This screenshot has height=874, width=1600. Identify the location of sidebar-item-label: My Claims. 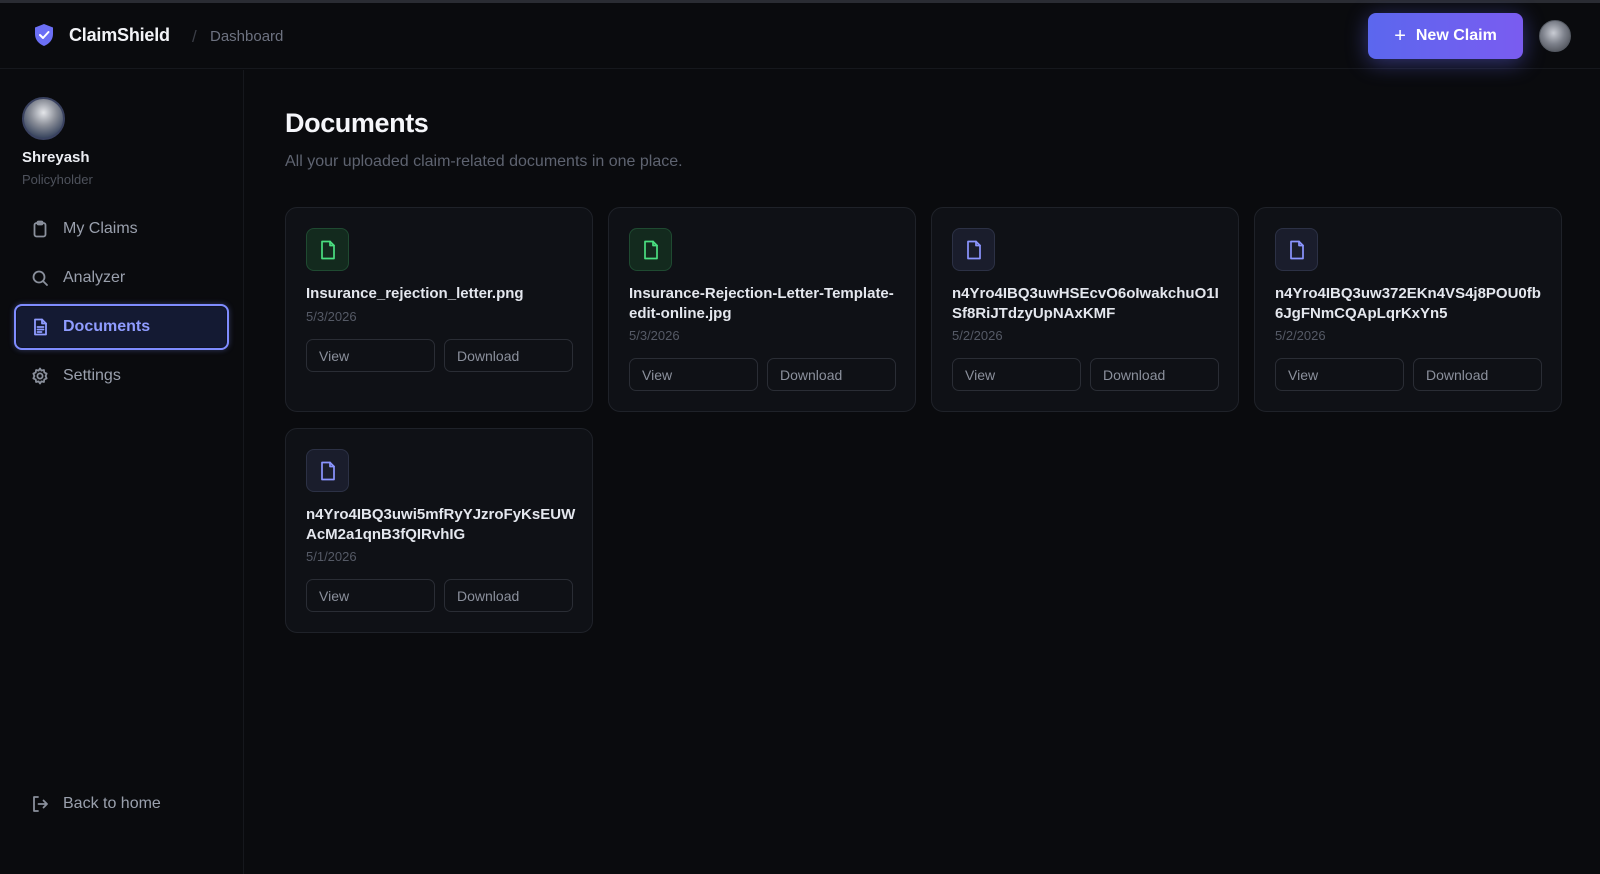
(100, 228).